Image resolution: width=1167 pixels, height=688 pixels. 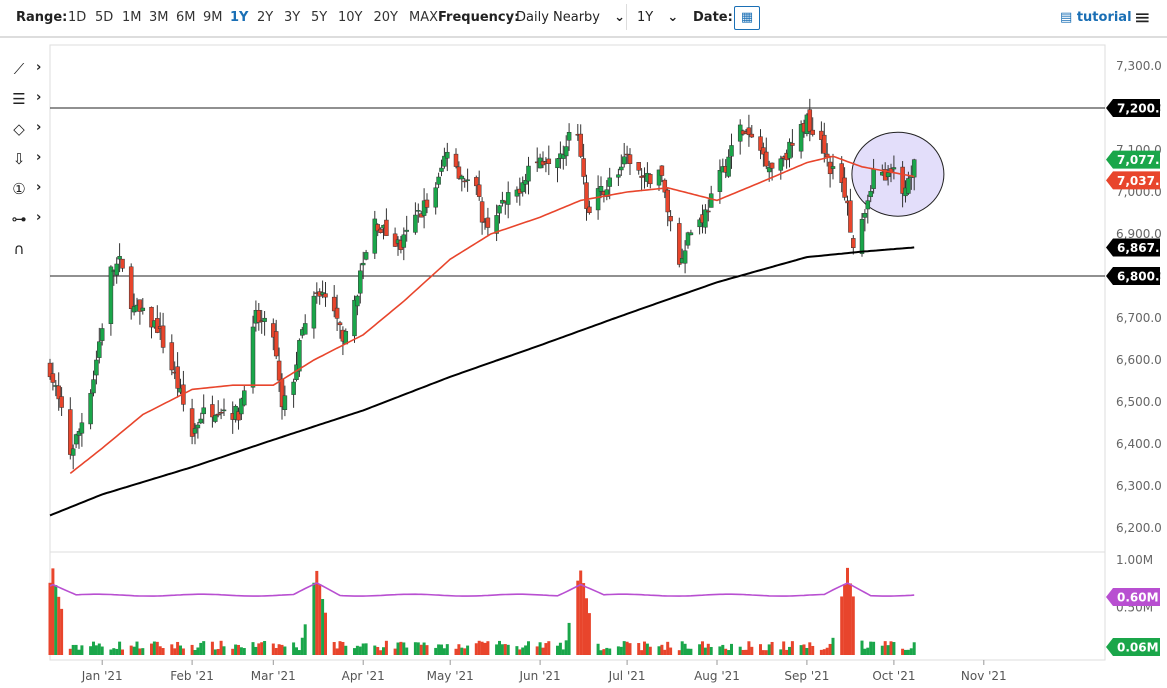 What do you see at coordinates (239, 17) in the screenshot?
I see `range-1y: 1Y` at bounding box center [239, 17].